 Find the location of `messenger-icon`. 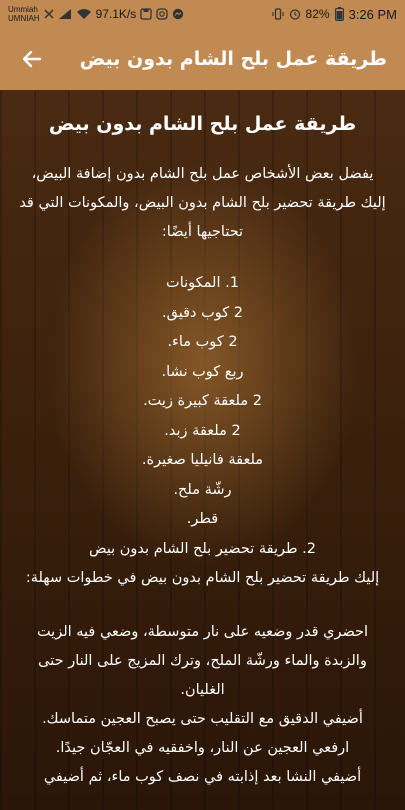

messenger-icon is located at coordinates (178, 14).